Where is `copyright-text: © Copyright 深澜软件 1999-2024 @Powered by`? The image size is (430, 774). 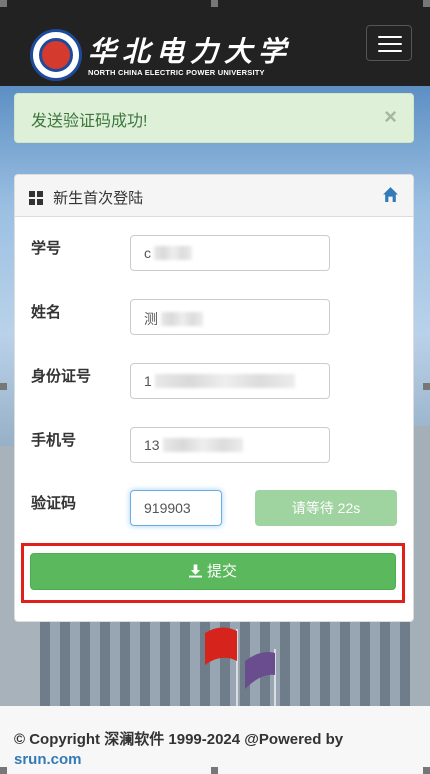
copyright-text: © Copyright 深澜软件 1999-2024 @Powered by is located at coordinates (179, 739).